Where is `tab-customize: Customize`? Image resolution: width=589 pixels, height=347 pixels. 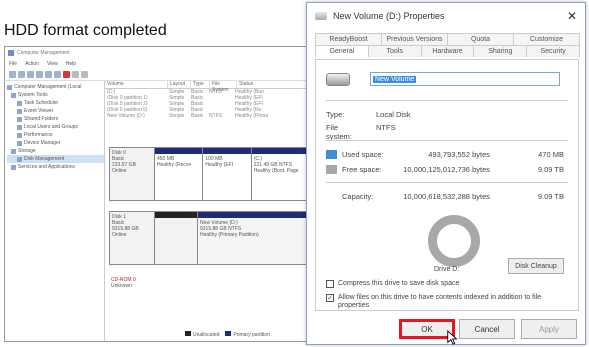
tab-customize: Customize is located at coordinates (546, 39).